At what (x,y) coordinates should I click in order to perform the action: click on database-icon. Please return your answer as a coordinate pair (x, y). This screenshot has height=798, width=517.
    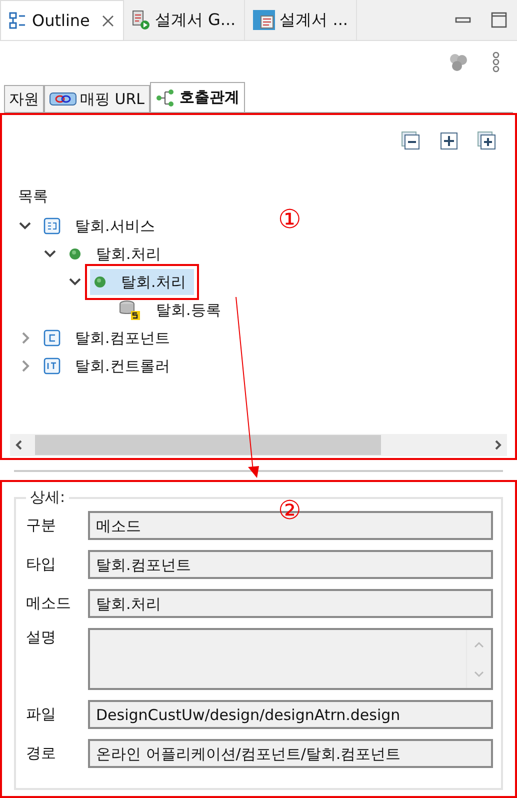
    Looking at the image, I should click on (130, 310).